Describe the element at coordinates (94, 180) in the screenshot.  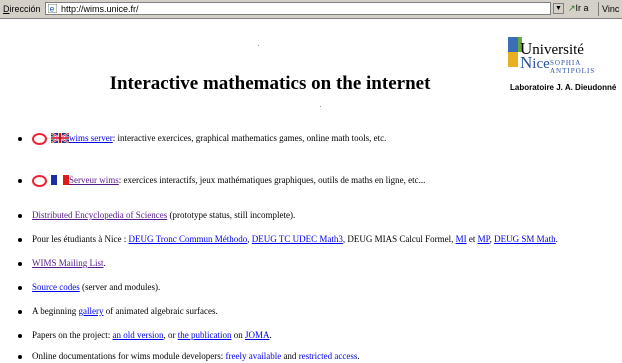
I see `serveur-wims-link: Serveur wims` at that location.